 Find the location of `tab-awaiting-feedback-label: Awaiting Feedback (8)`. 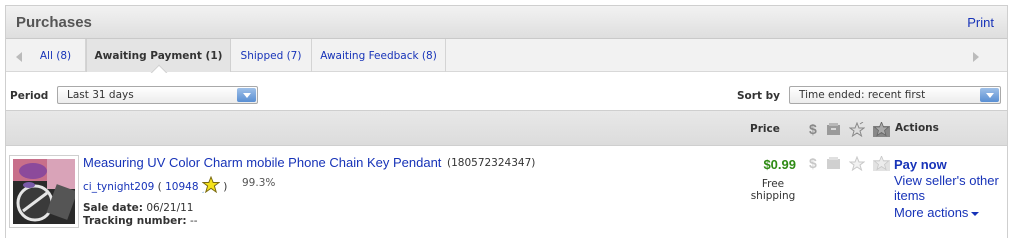

tab-awaiting-feedback-label: Awaiting Feedback (8) is located at coordinates (378, 56).